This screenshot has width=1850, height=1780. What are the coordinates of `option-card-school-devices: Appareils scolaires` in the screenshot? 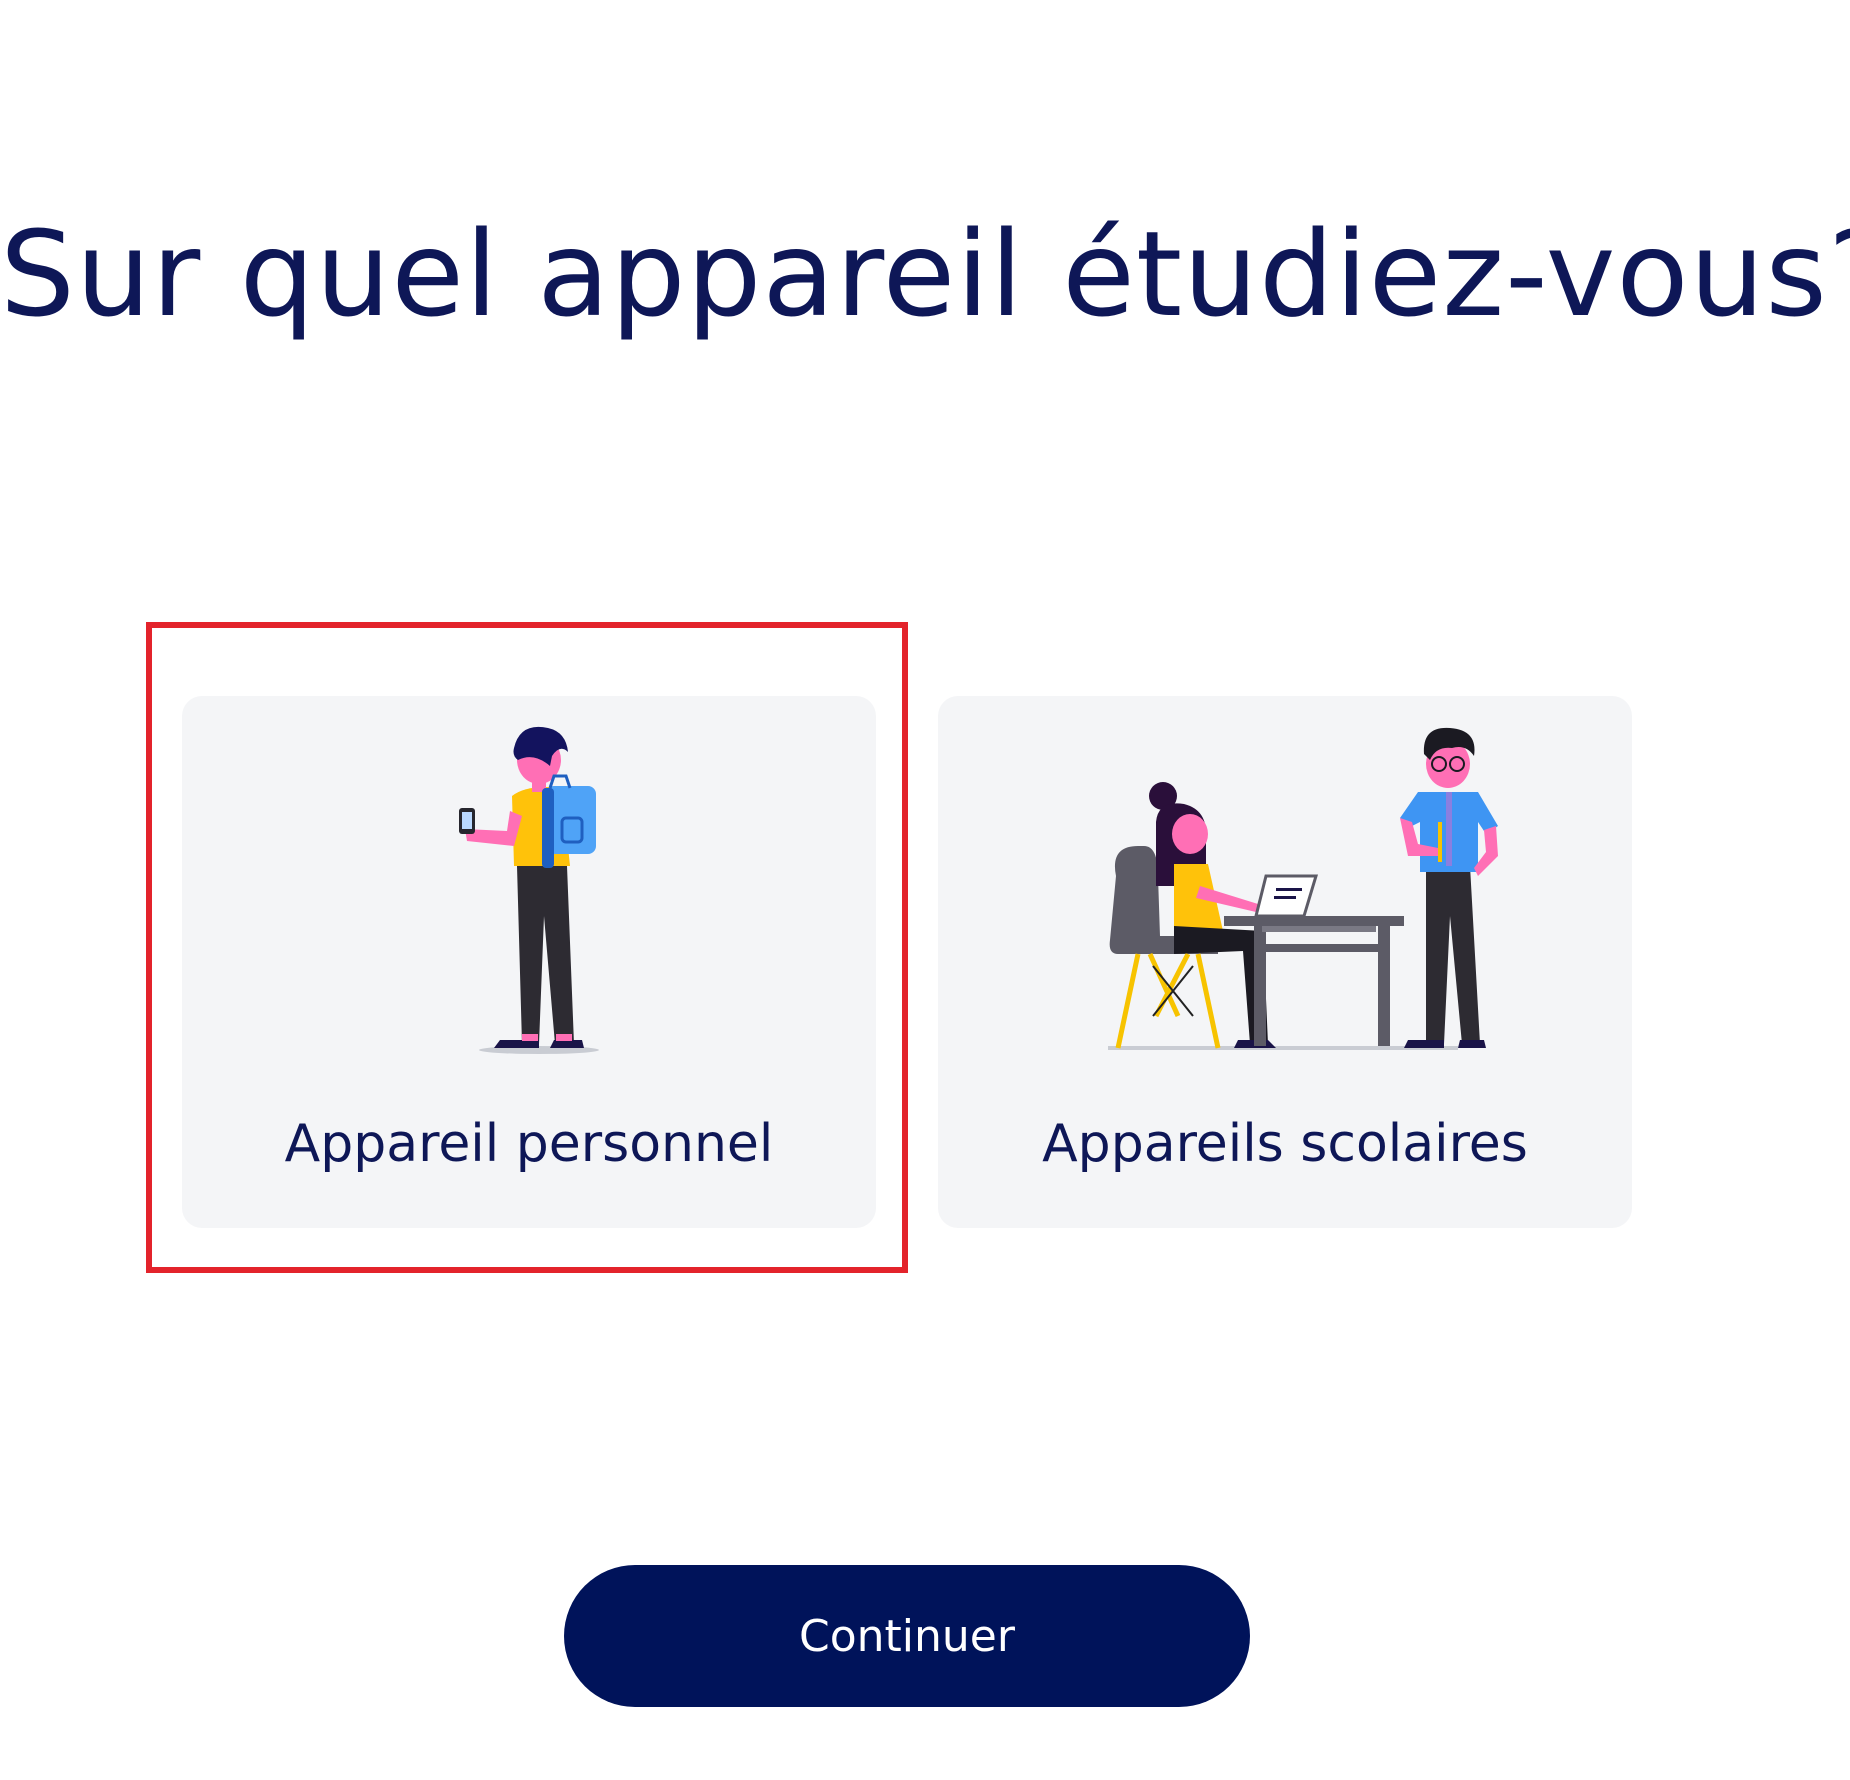 It's located at (1285, 962).